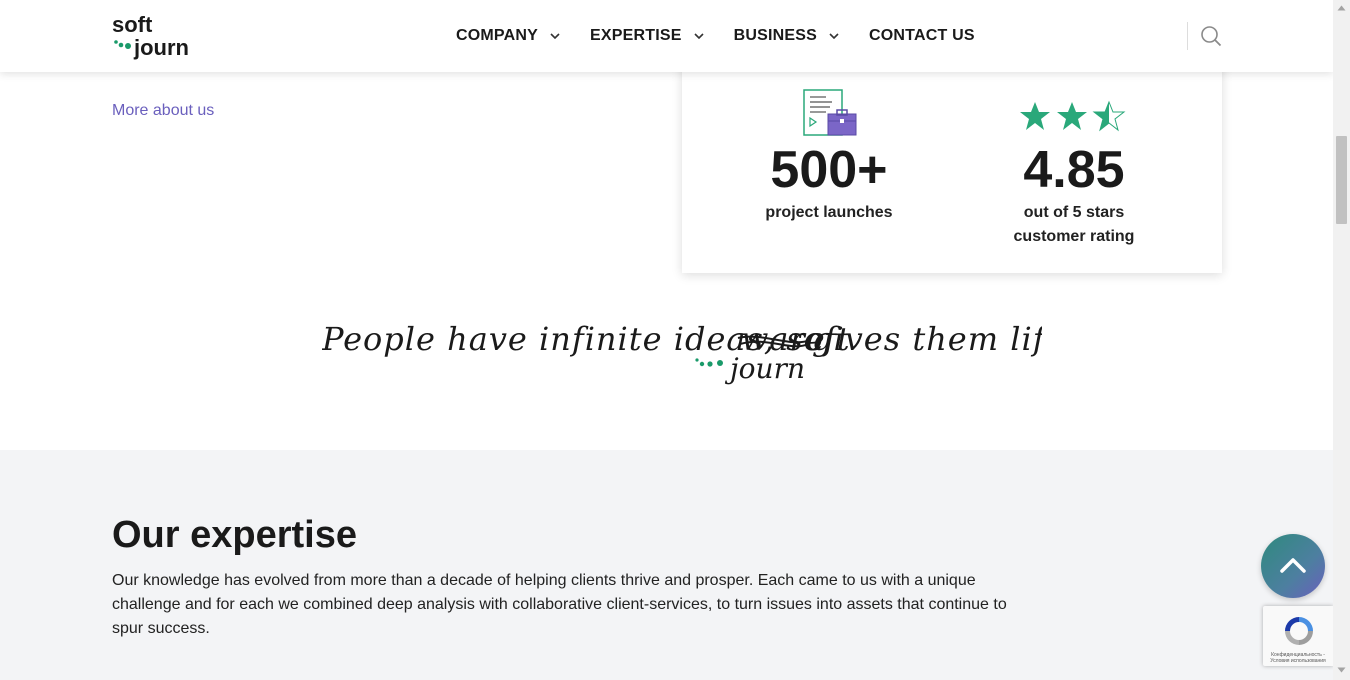  What do you see at coordinates (1299, 631) in the screenshot?
I see `recaptcha-icon` at bounding box center [1299, 631].